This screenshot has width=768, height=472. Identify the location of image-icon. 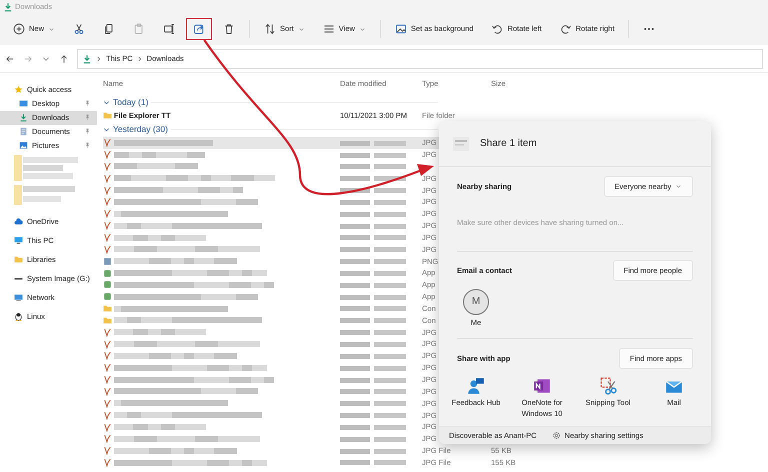
(400, 29).